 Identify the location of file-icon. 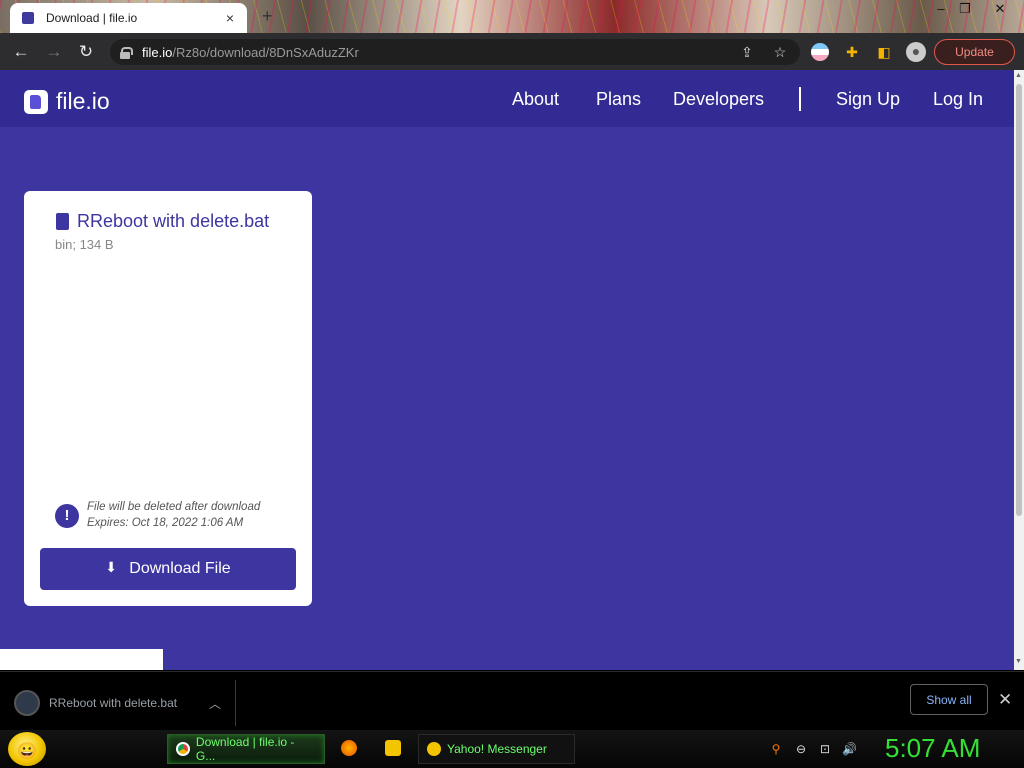
(62, 221).